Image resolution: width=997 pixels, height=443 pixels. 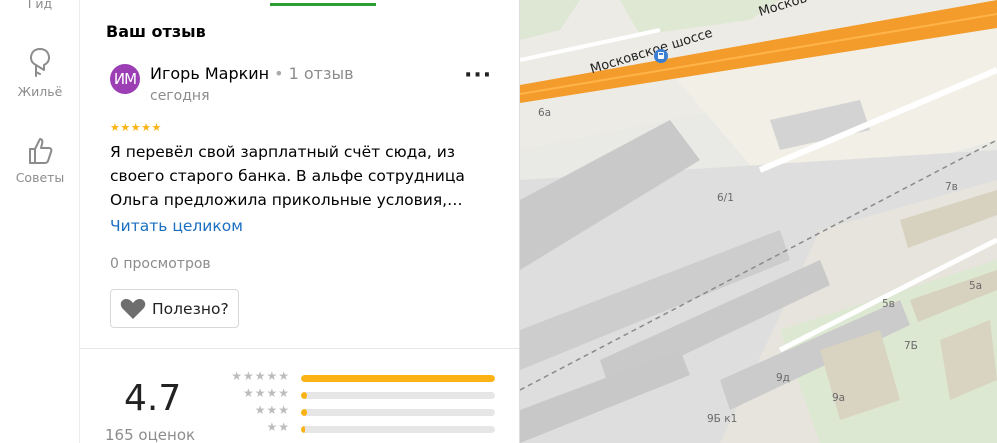 What do you see at coordinates (209, 73) in the screenshot?
I see `author-name: Игорь Маркин` at bounding box center [209, 73].